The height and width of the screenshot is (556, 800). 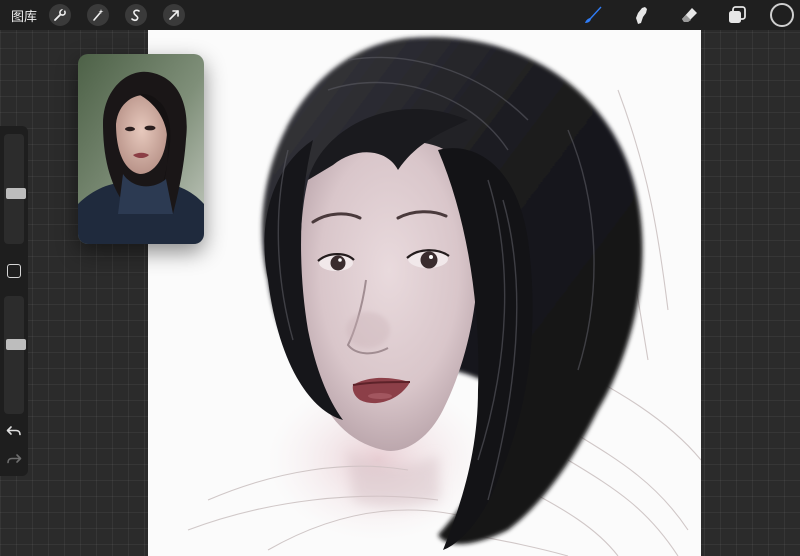 I want to click on adjustments-button, so click(x=98, y=15).